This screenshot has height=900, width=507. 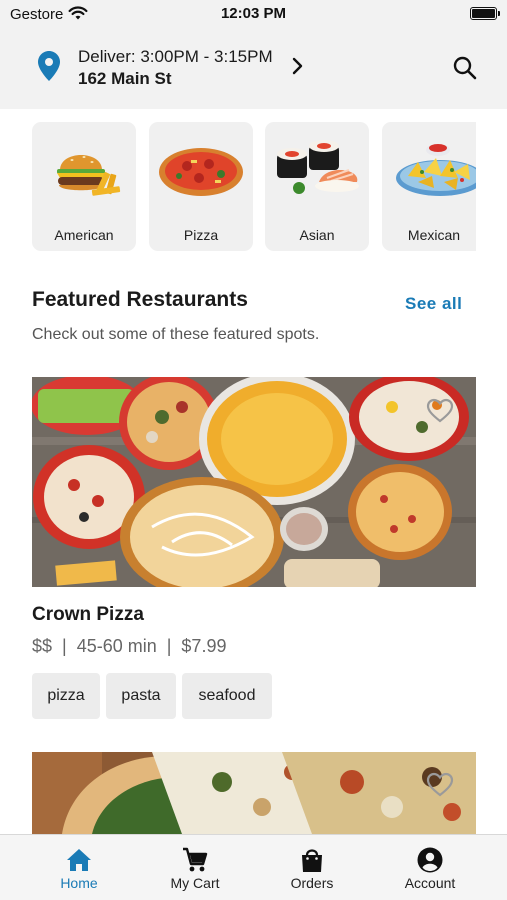 What do you see at coordinates (312, 860) in the screenshot?
I see `shopping-bag-icon` at bounding box center [312, 860].